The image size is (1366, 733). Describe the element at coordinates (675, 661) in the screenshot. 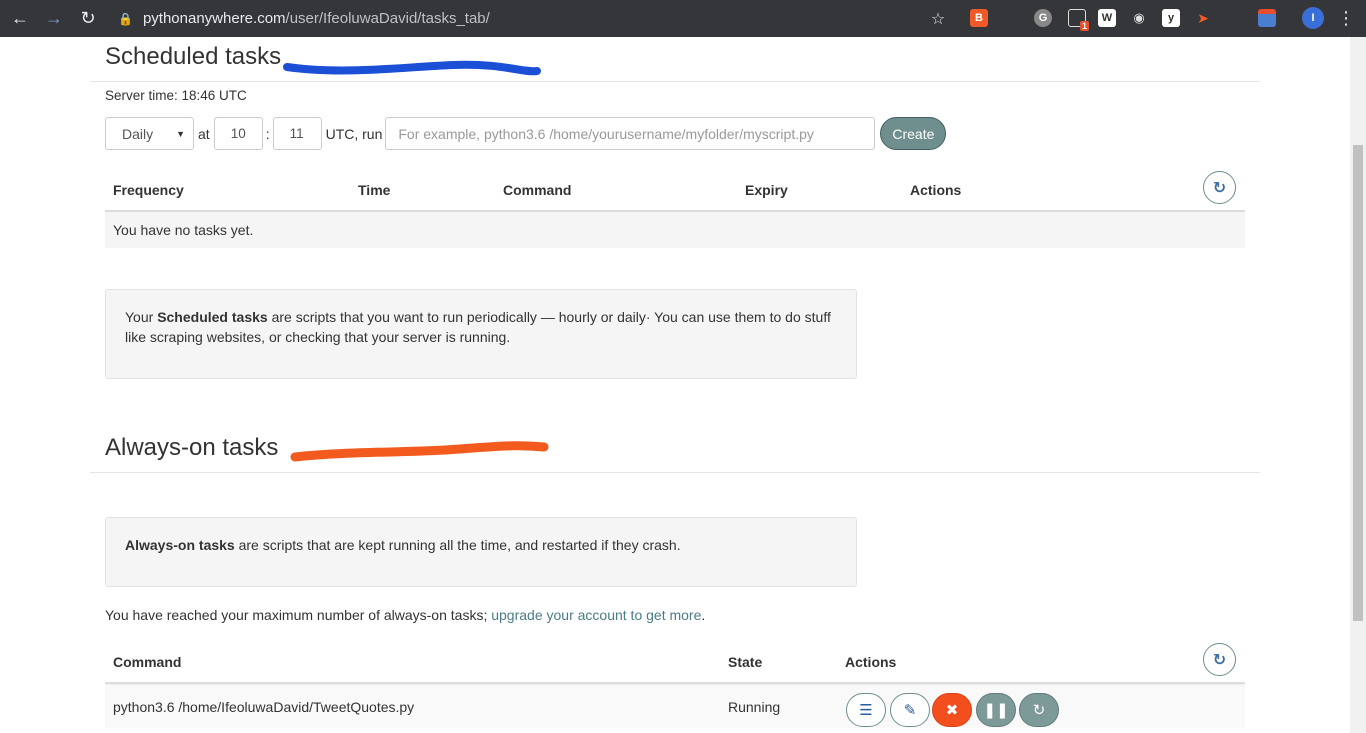

I see `table-header: Command State Actions ↻` at that location.